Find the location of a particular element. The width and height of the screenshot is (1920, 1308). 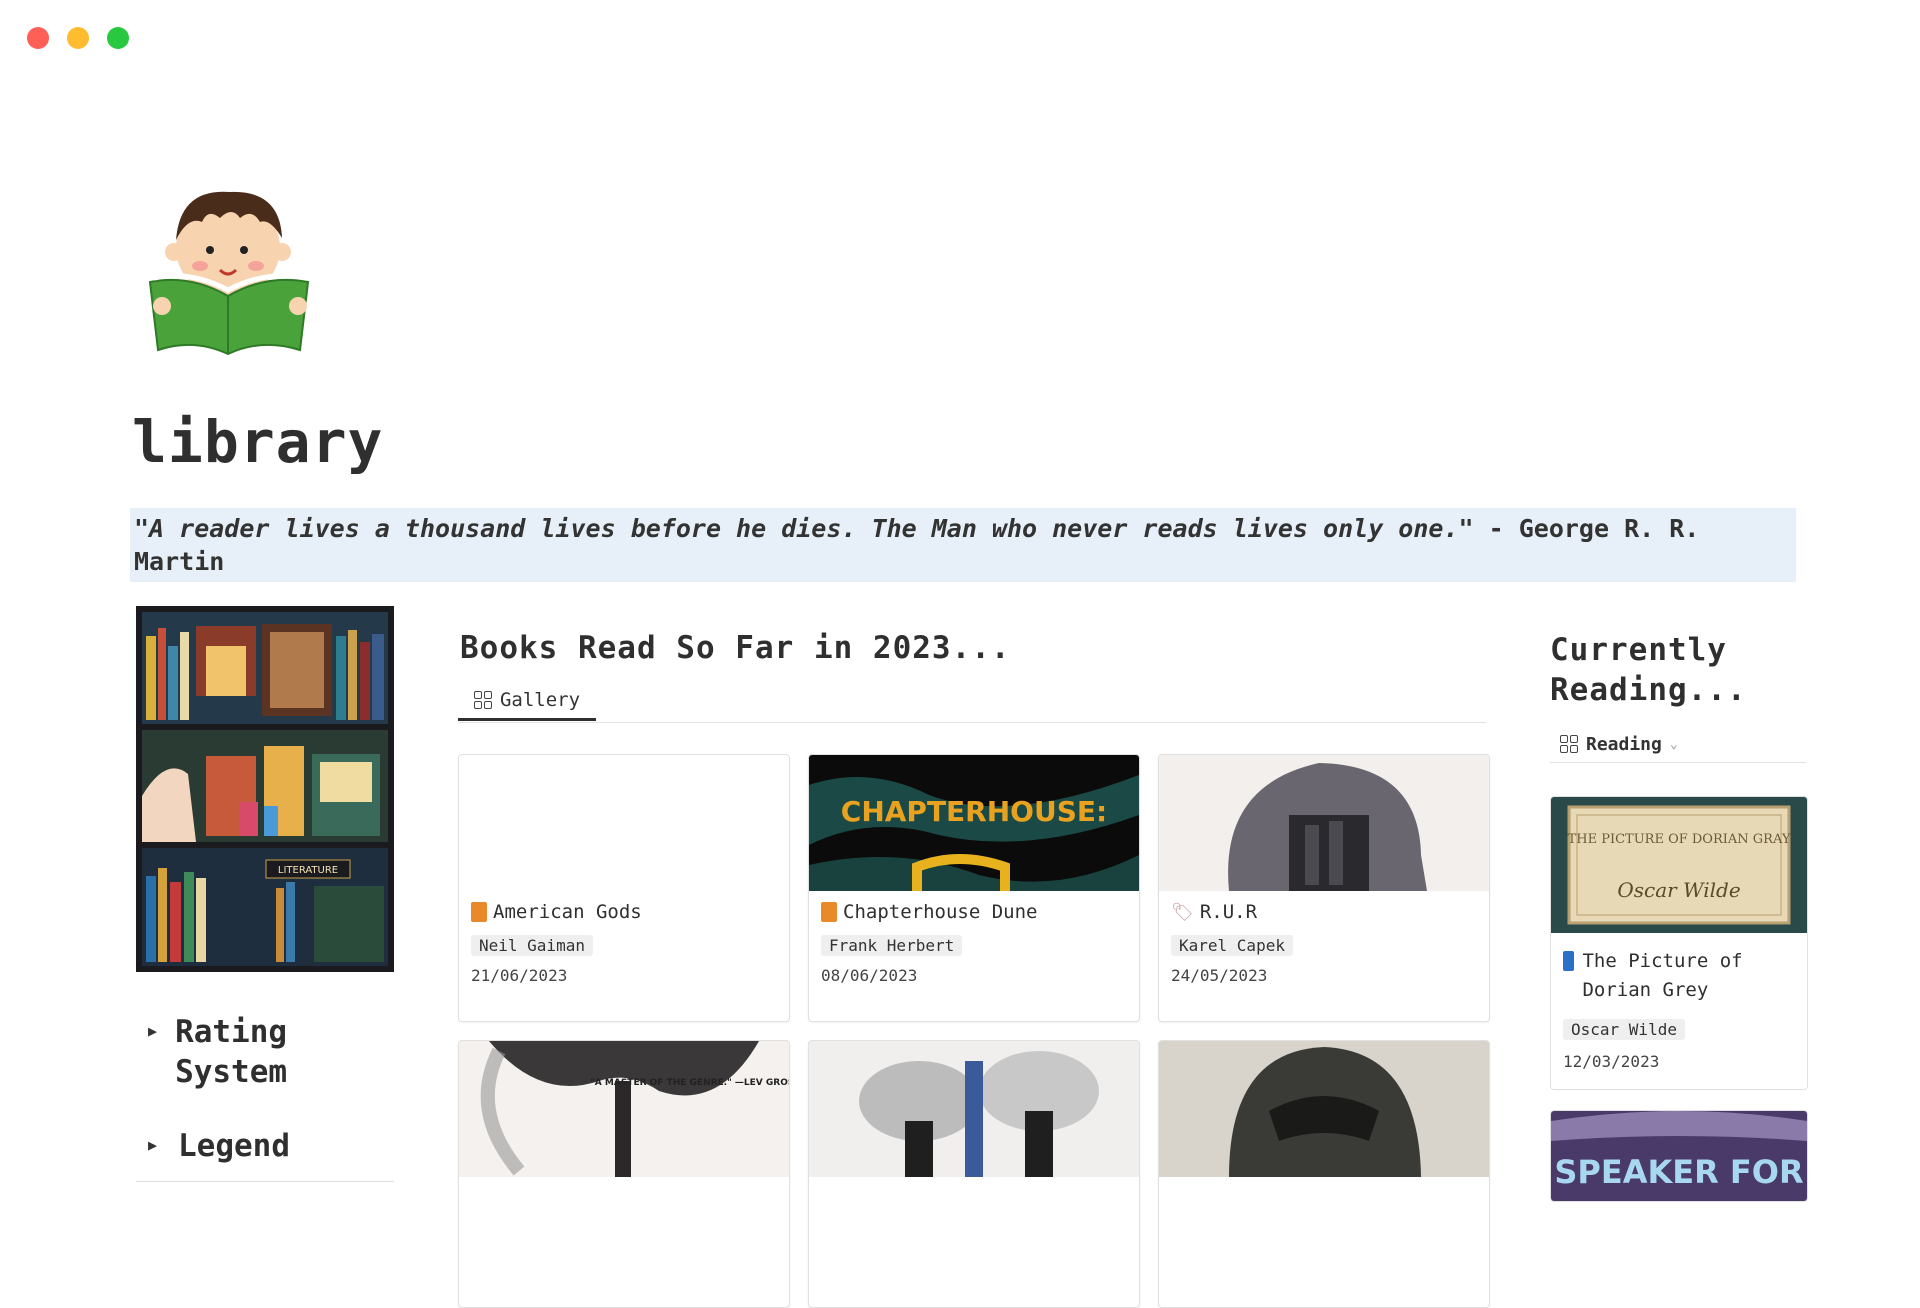

blue-book-icon is located at coordinates (1569, 961).